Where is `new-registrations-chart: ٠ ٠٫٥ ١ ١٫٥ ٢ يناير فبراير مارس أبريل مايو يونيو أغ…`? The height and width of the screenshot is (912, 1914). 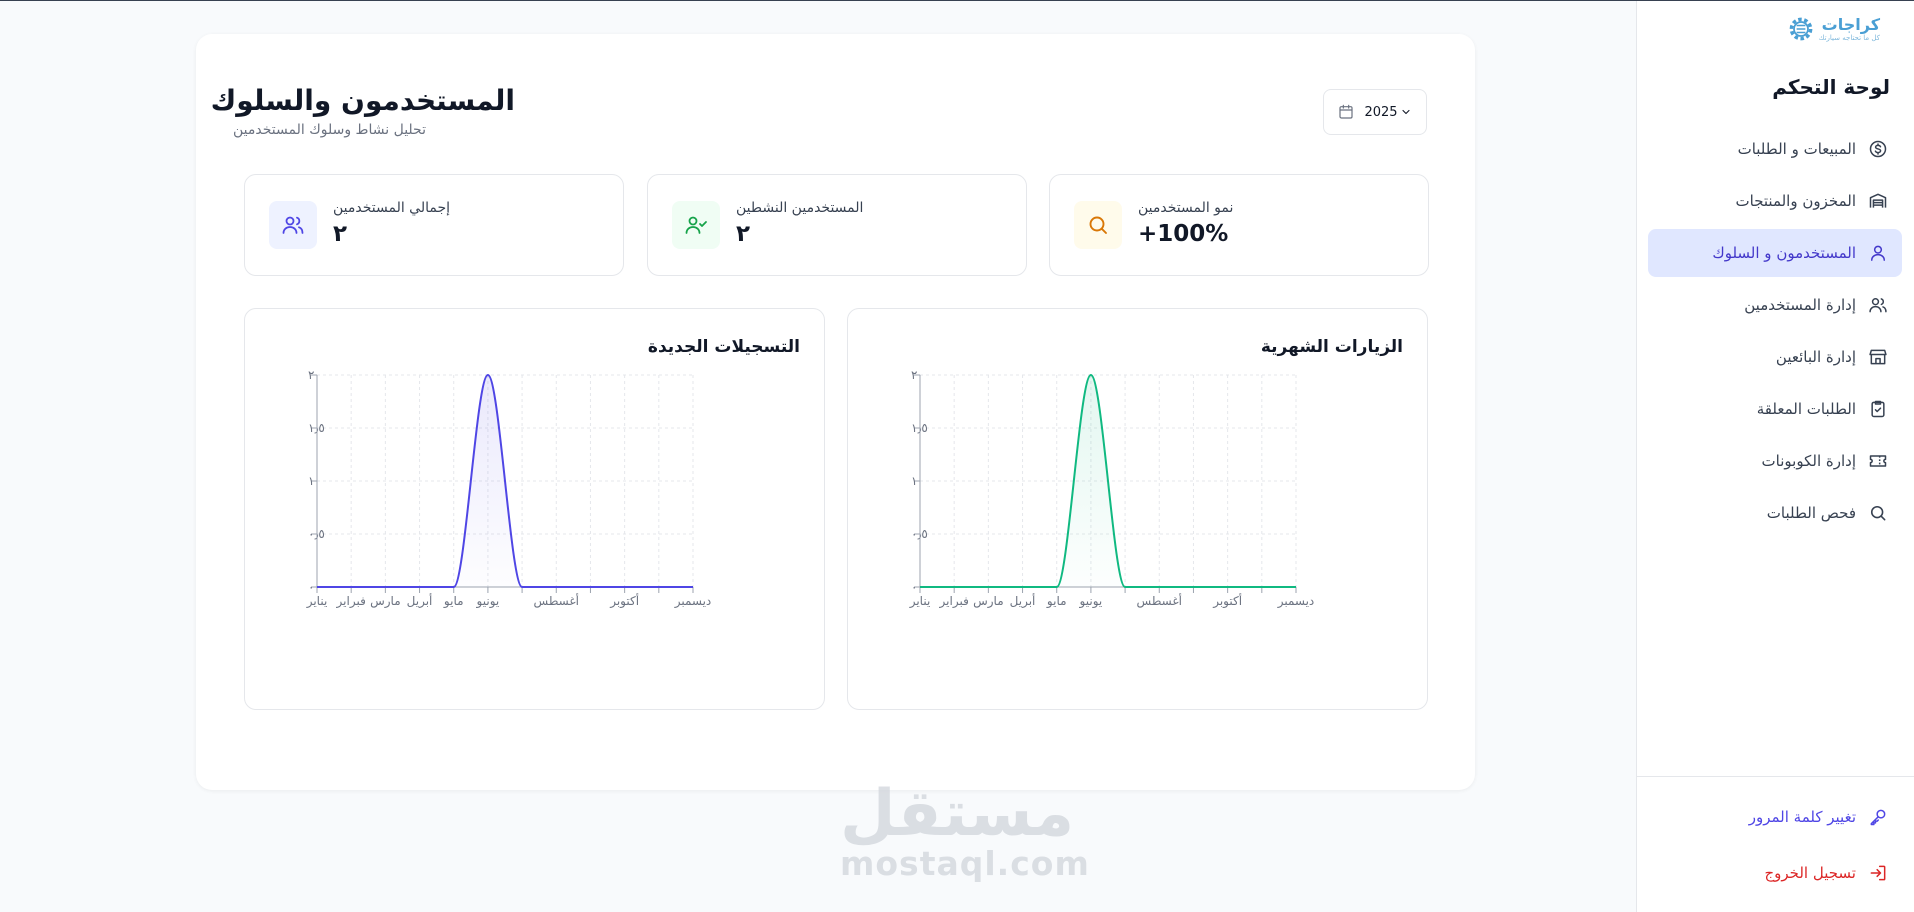
new-registrations-chart: ٠ ٠٫٥ ١ ١٫٥ ٢ يناير فبراير مارس أبريل مايو يونيو أغ… is located at coordinates (509, 488).